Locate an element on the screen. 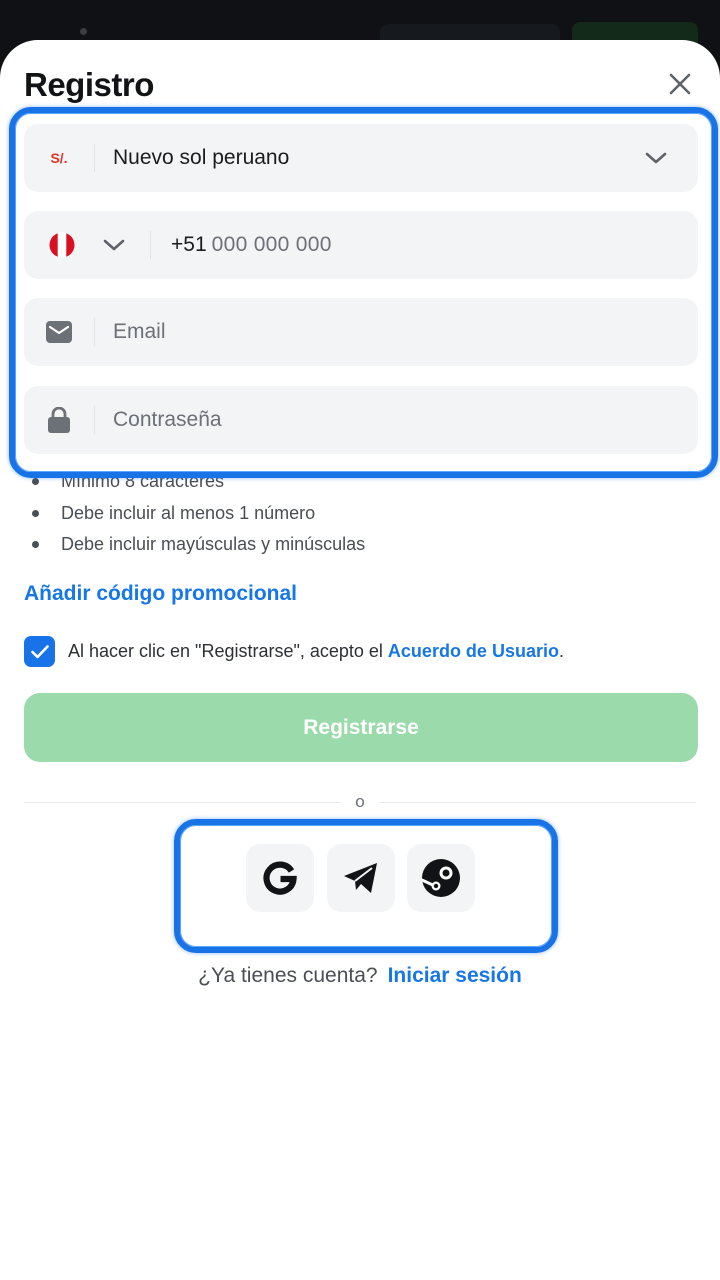 This screenshot has height=1280, width=720. envelope-icon is located at coordinates (59, 332).